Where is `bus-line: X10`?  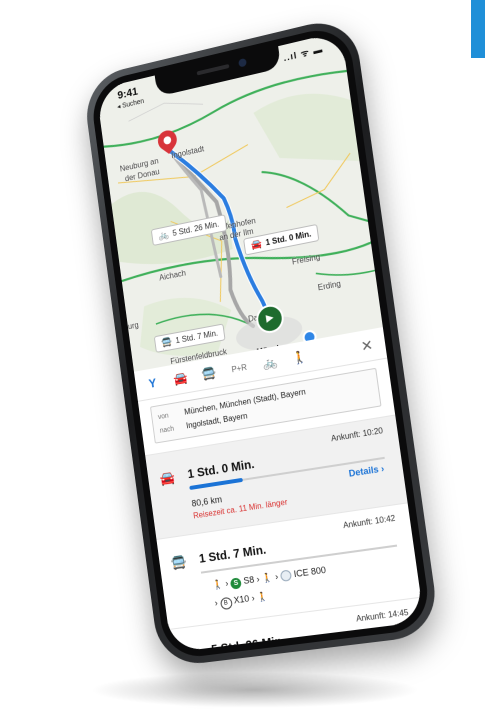 bus-line: X10 is located at coordinates (241, 599).